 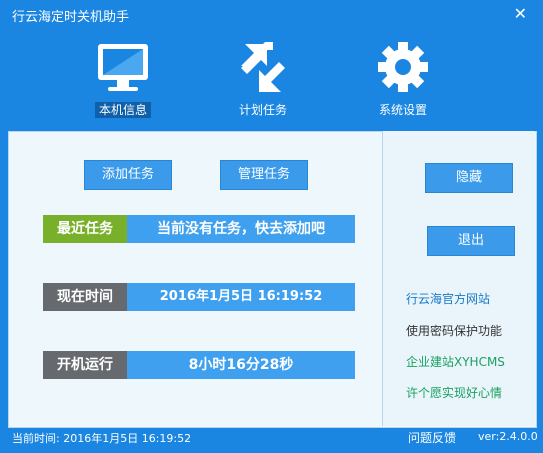 What do you see at coordinates (262, 110) in the screenshot?
I see `nav-plan-label: 计划任务` at bounding box center [262, 110].